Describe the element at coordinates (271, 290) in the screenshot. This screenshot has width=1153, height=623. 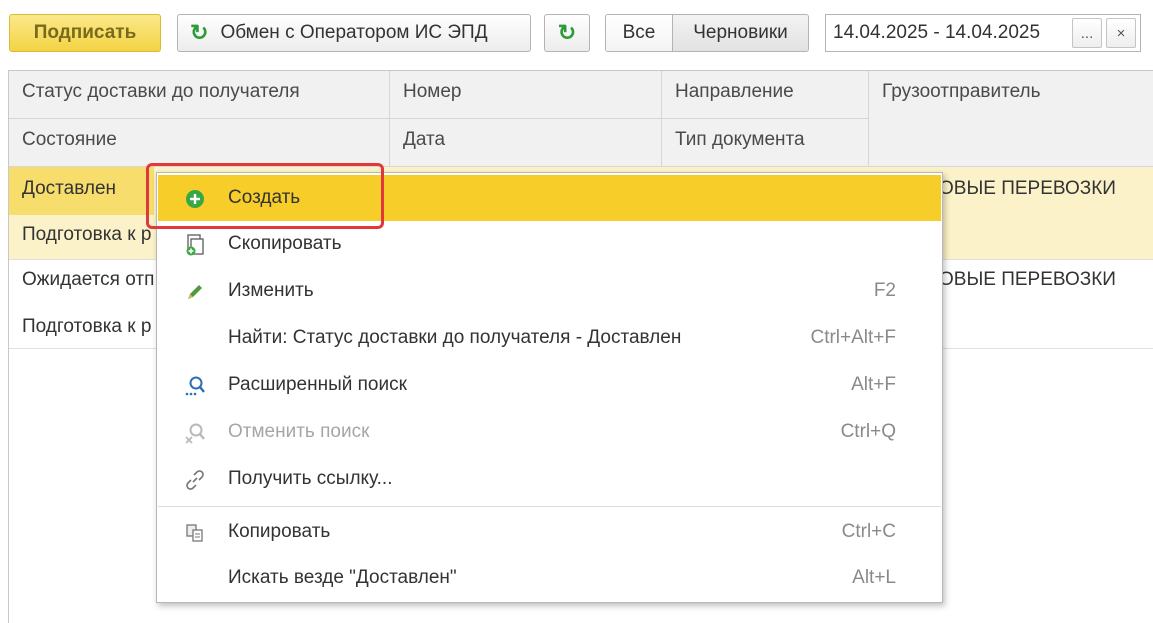
I see `menu-item-label: Изменить` at that location.